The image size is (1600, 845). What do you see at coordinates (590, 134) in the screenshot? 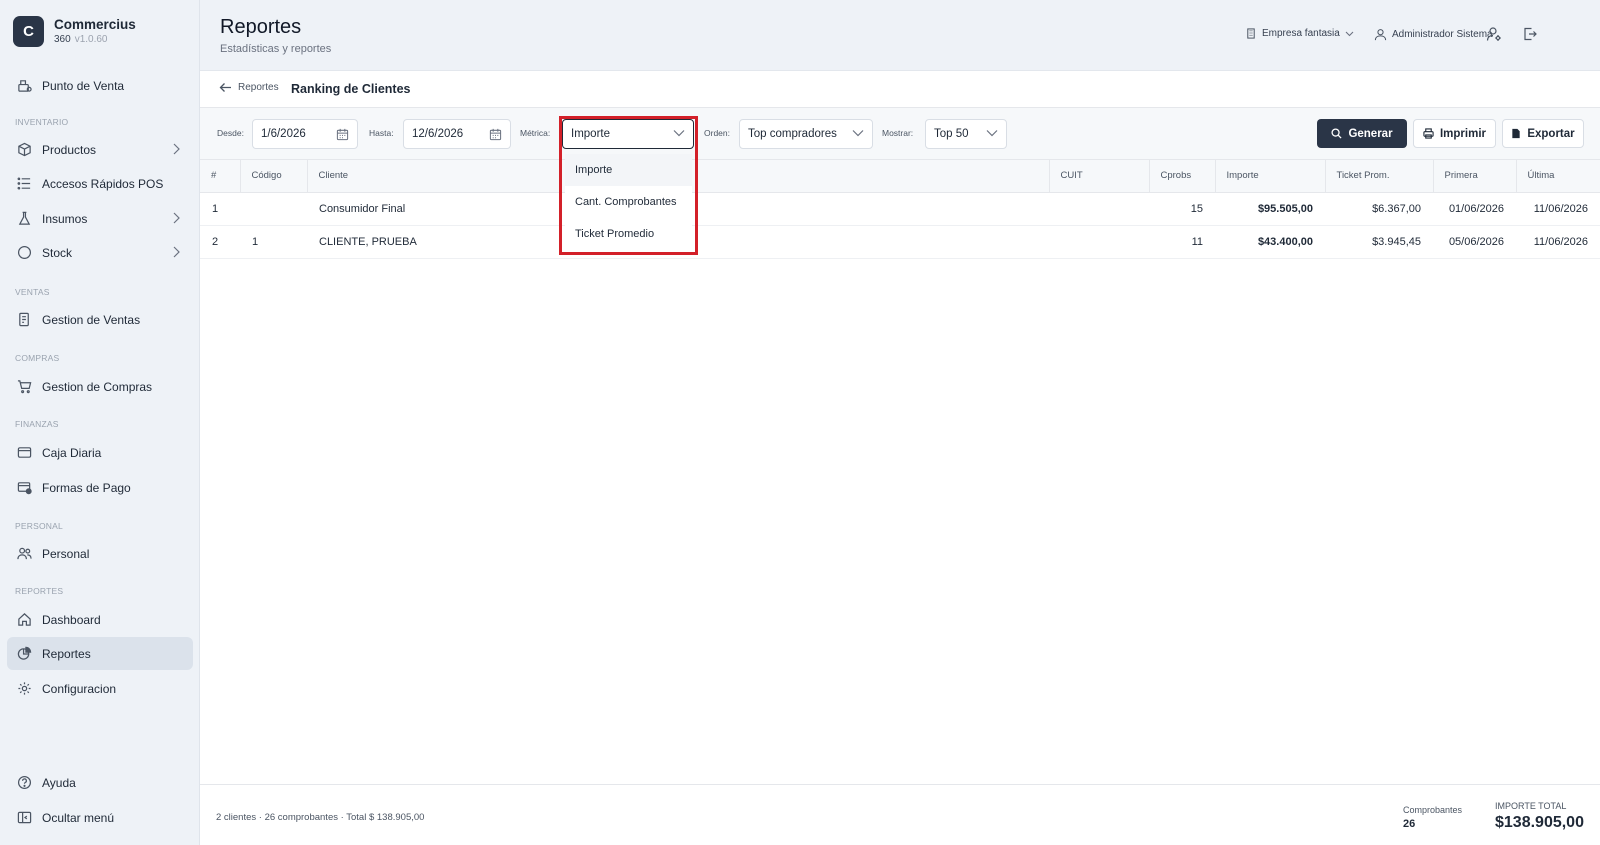
I see `metrica-value: Importe` at bounding box center [590, 134].